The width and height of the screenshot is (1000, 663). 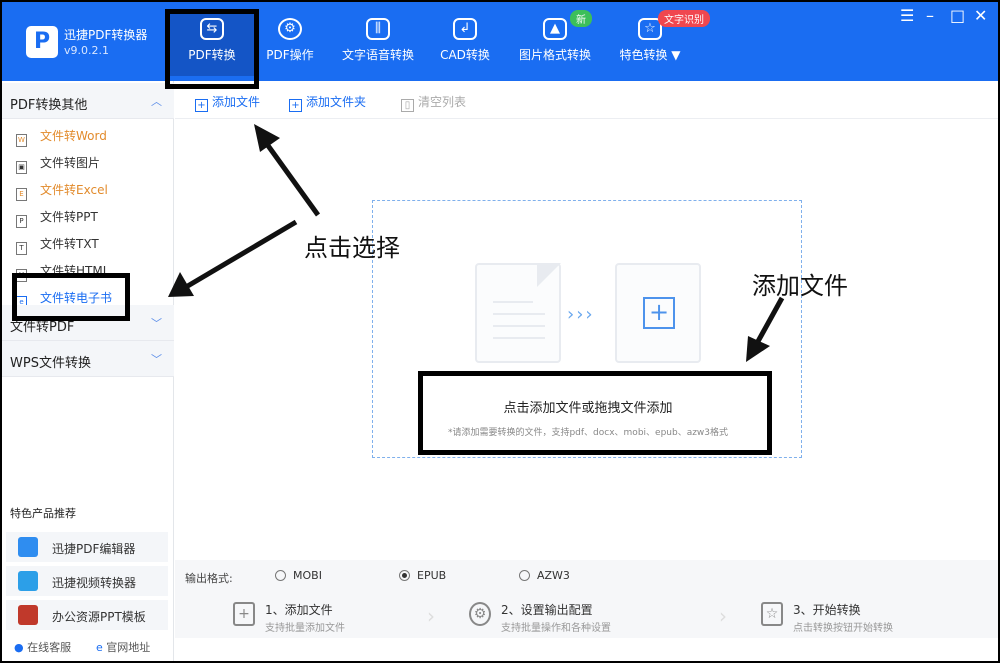 I want to click on ppt-template-icon, so click(x=28, y=615).